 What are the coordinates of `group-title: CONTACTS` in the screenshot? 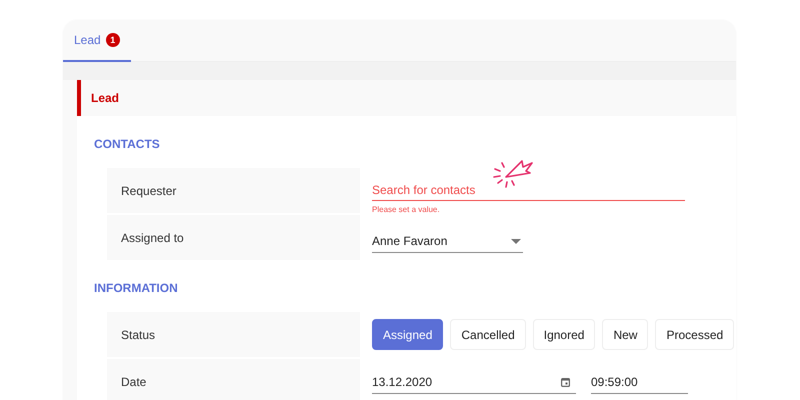 It's located at (127, 145).